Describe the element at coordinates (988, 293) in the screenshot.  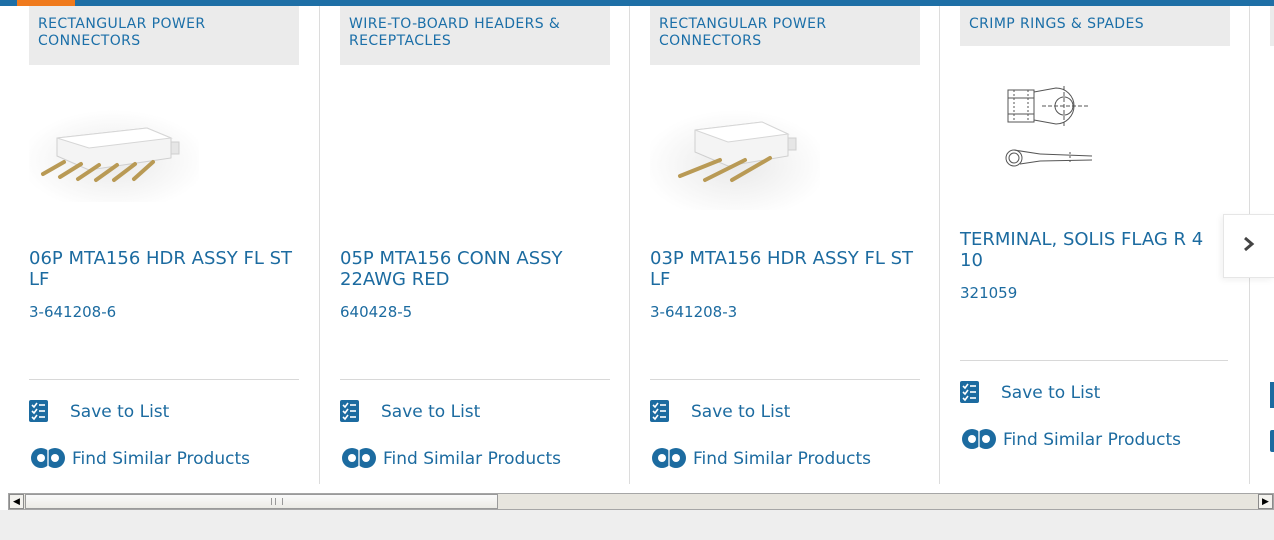
I see `part-number-link: 321059` at that location.